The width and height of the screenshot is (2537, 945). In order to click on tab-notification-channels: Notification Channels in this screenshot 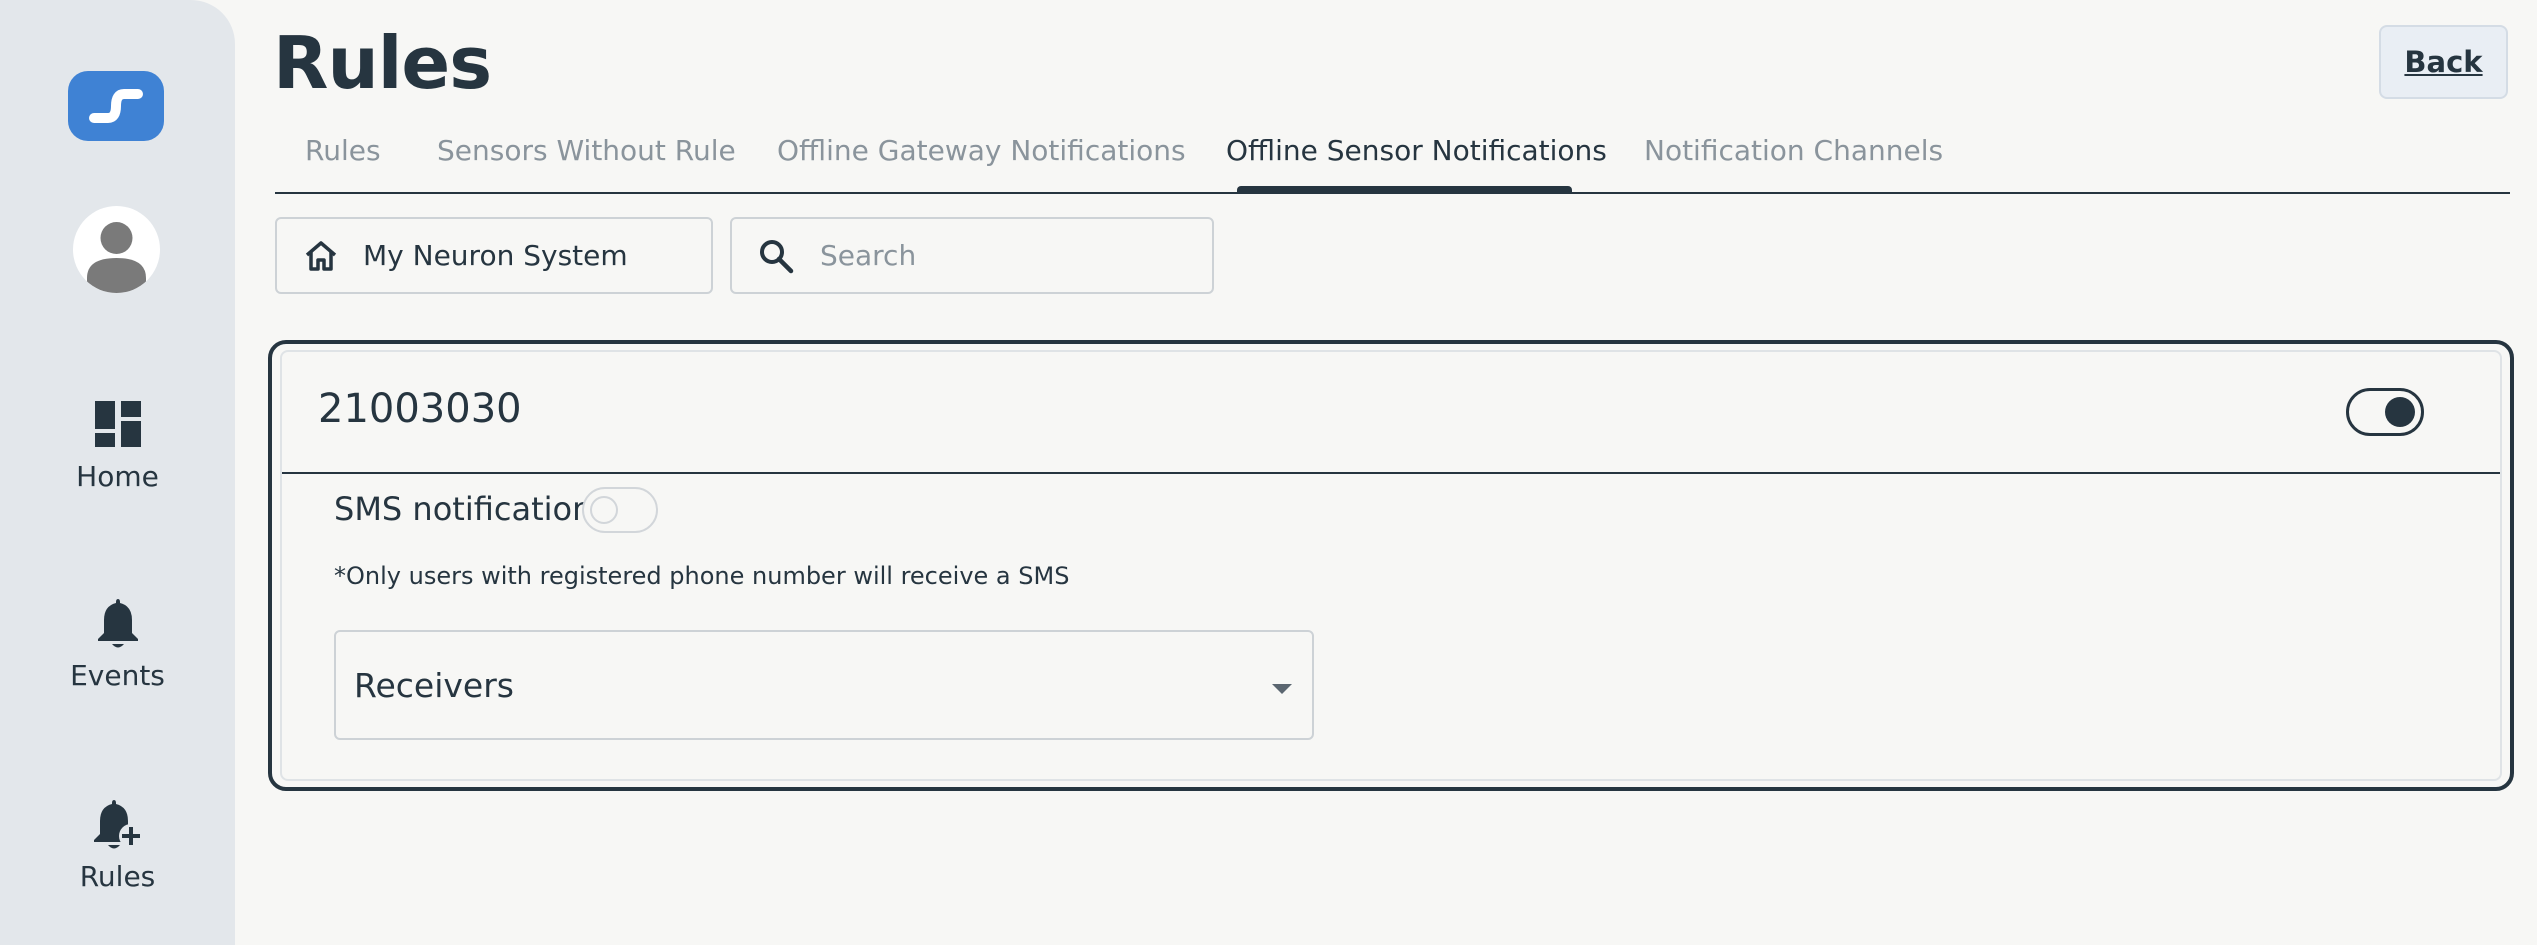, I will do `click(1793, 150)`.